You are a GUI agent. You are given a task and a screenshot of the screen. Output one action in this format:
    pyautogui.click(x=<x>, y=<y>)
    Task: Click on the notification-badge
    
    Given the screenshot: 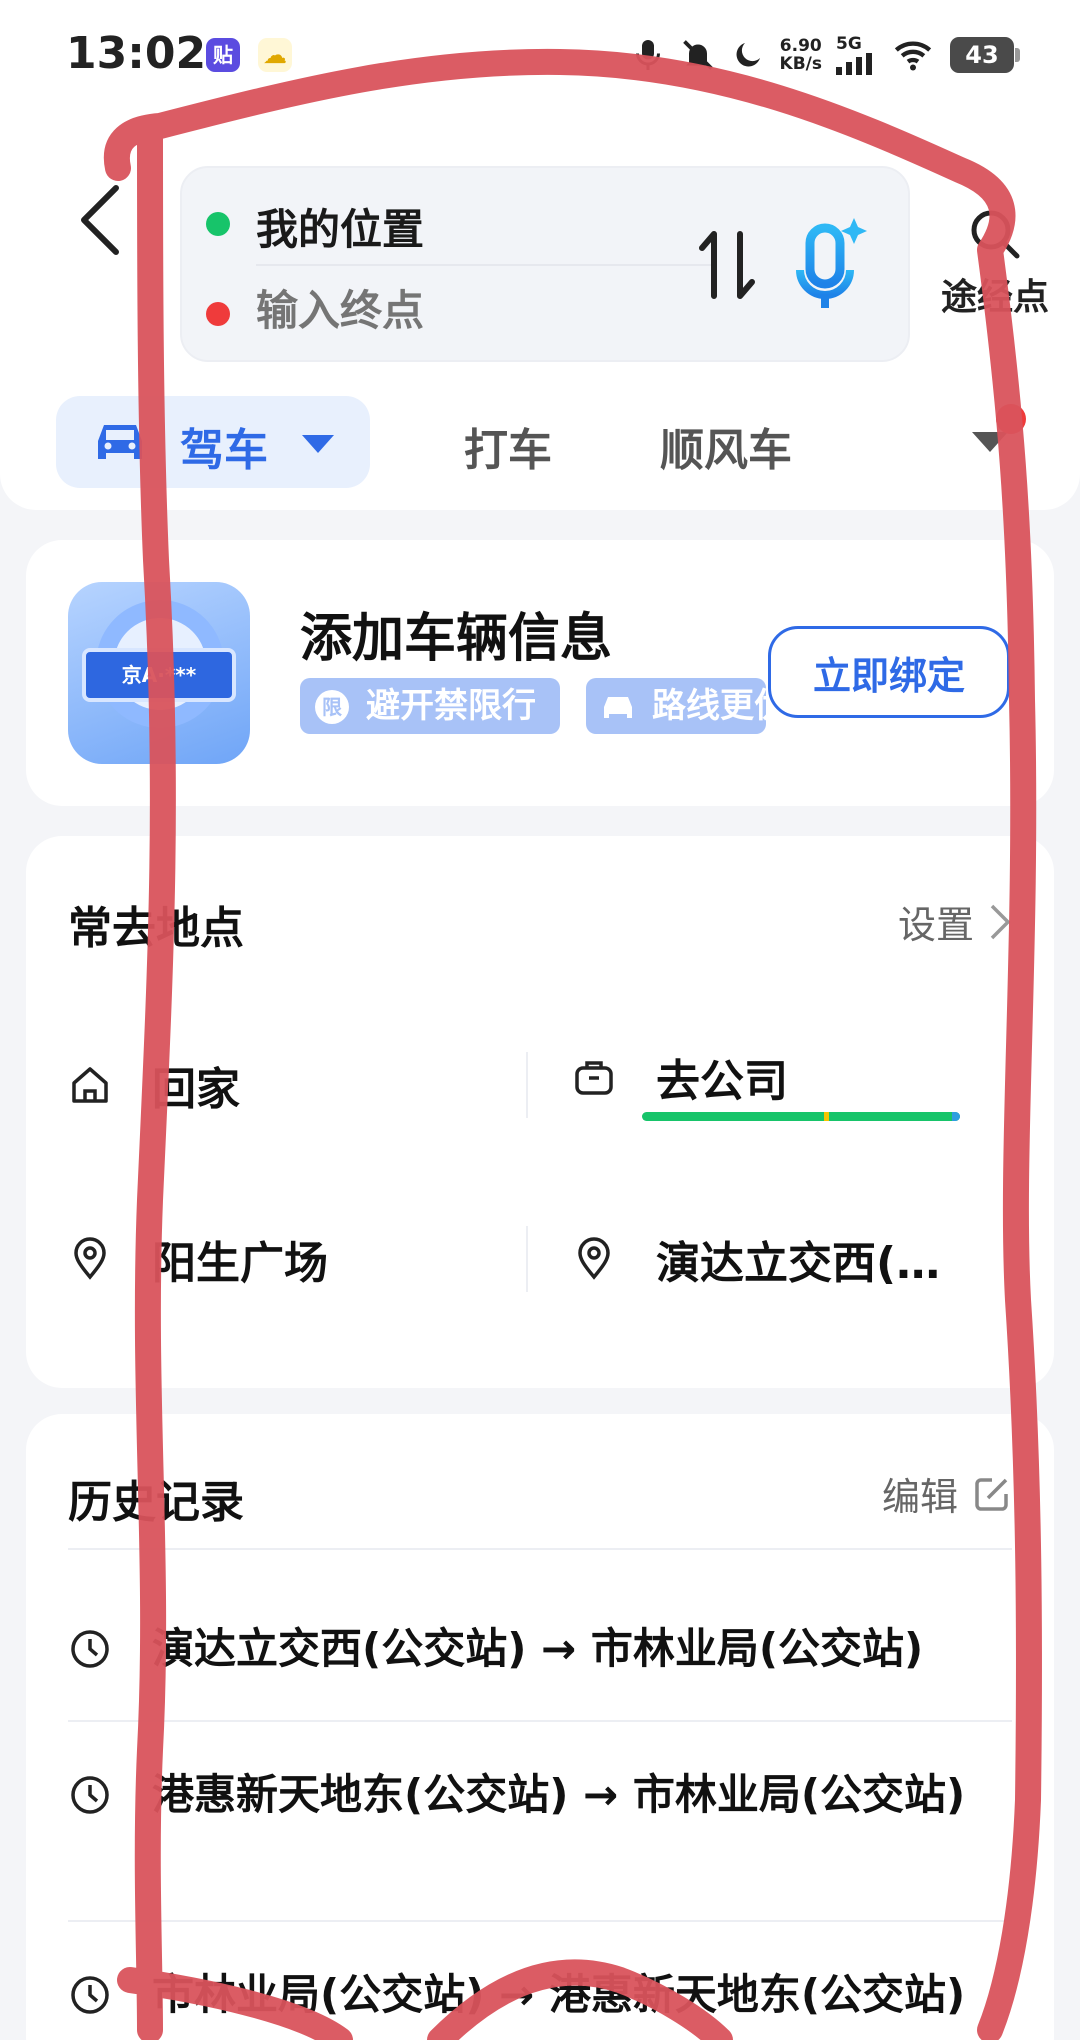 What is the action you would take?
    pyautogui.click(x=1011, y=419)
    